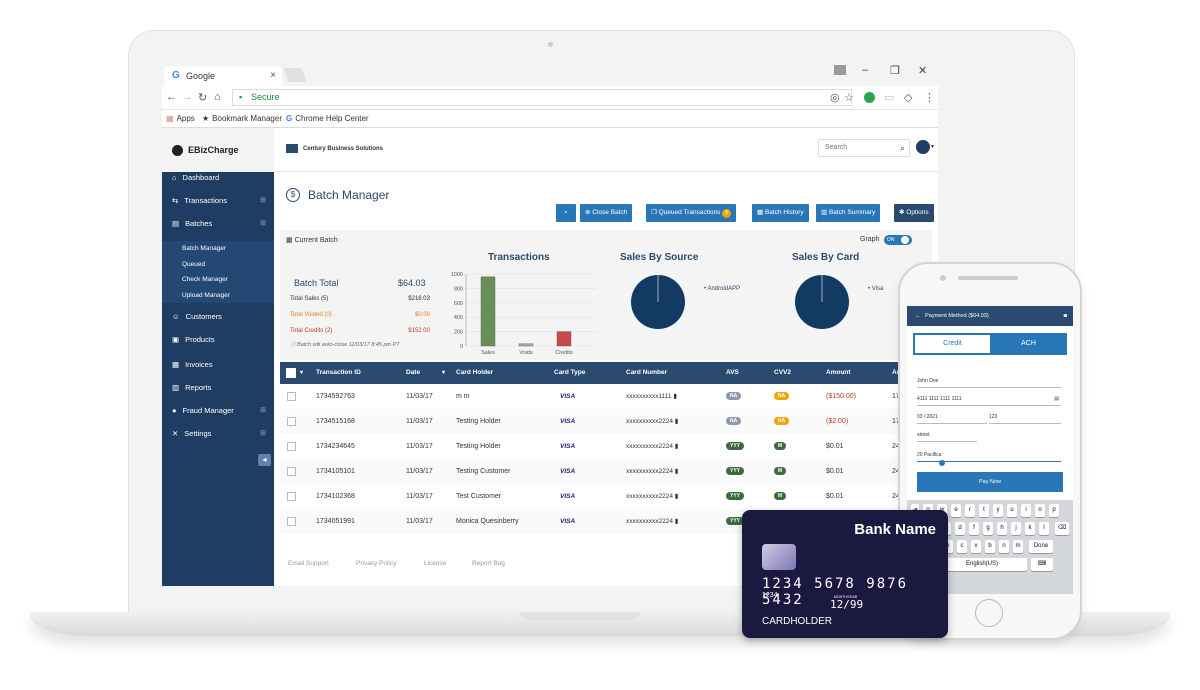  I want to click on key-u: u, so click(1012, 510).